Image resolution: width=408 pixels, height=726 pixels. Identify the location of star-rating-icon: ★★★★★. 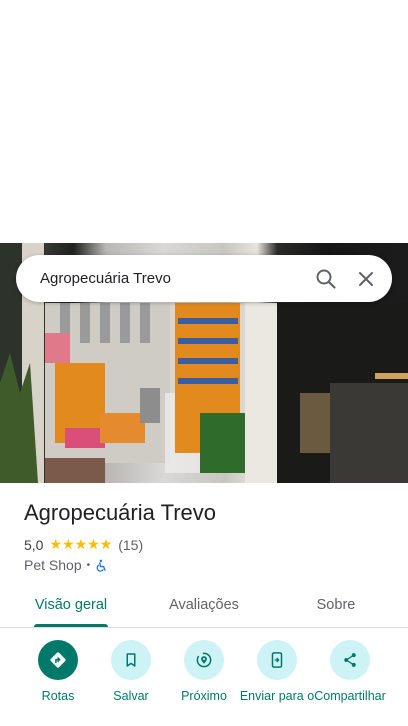
(81, 544).